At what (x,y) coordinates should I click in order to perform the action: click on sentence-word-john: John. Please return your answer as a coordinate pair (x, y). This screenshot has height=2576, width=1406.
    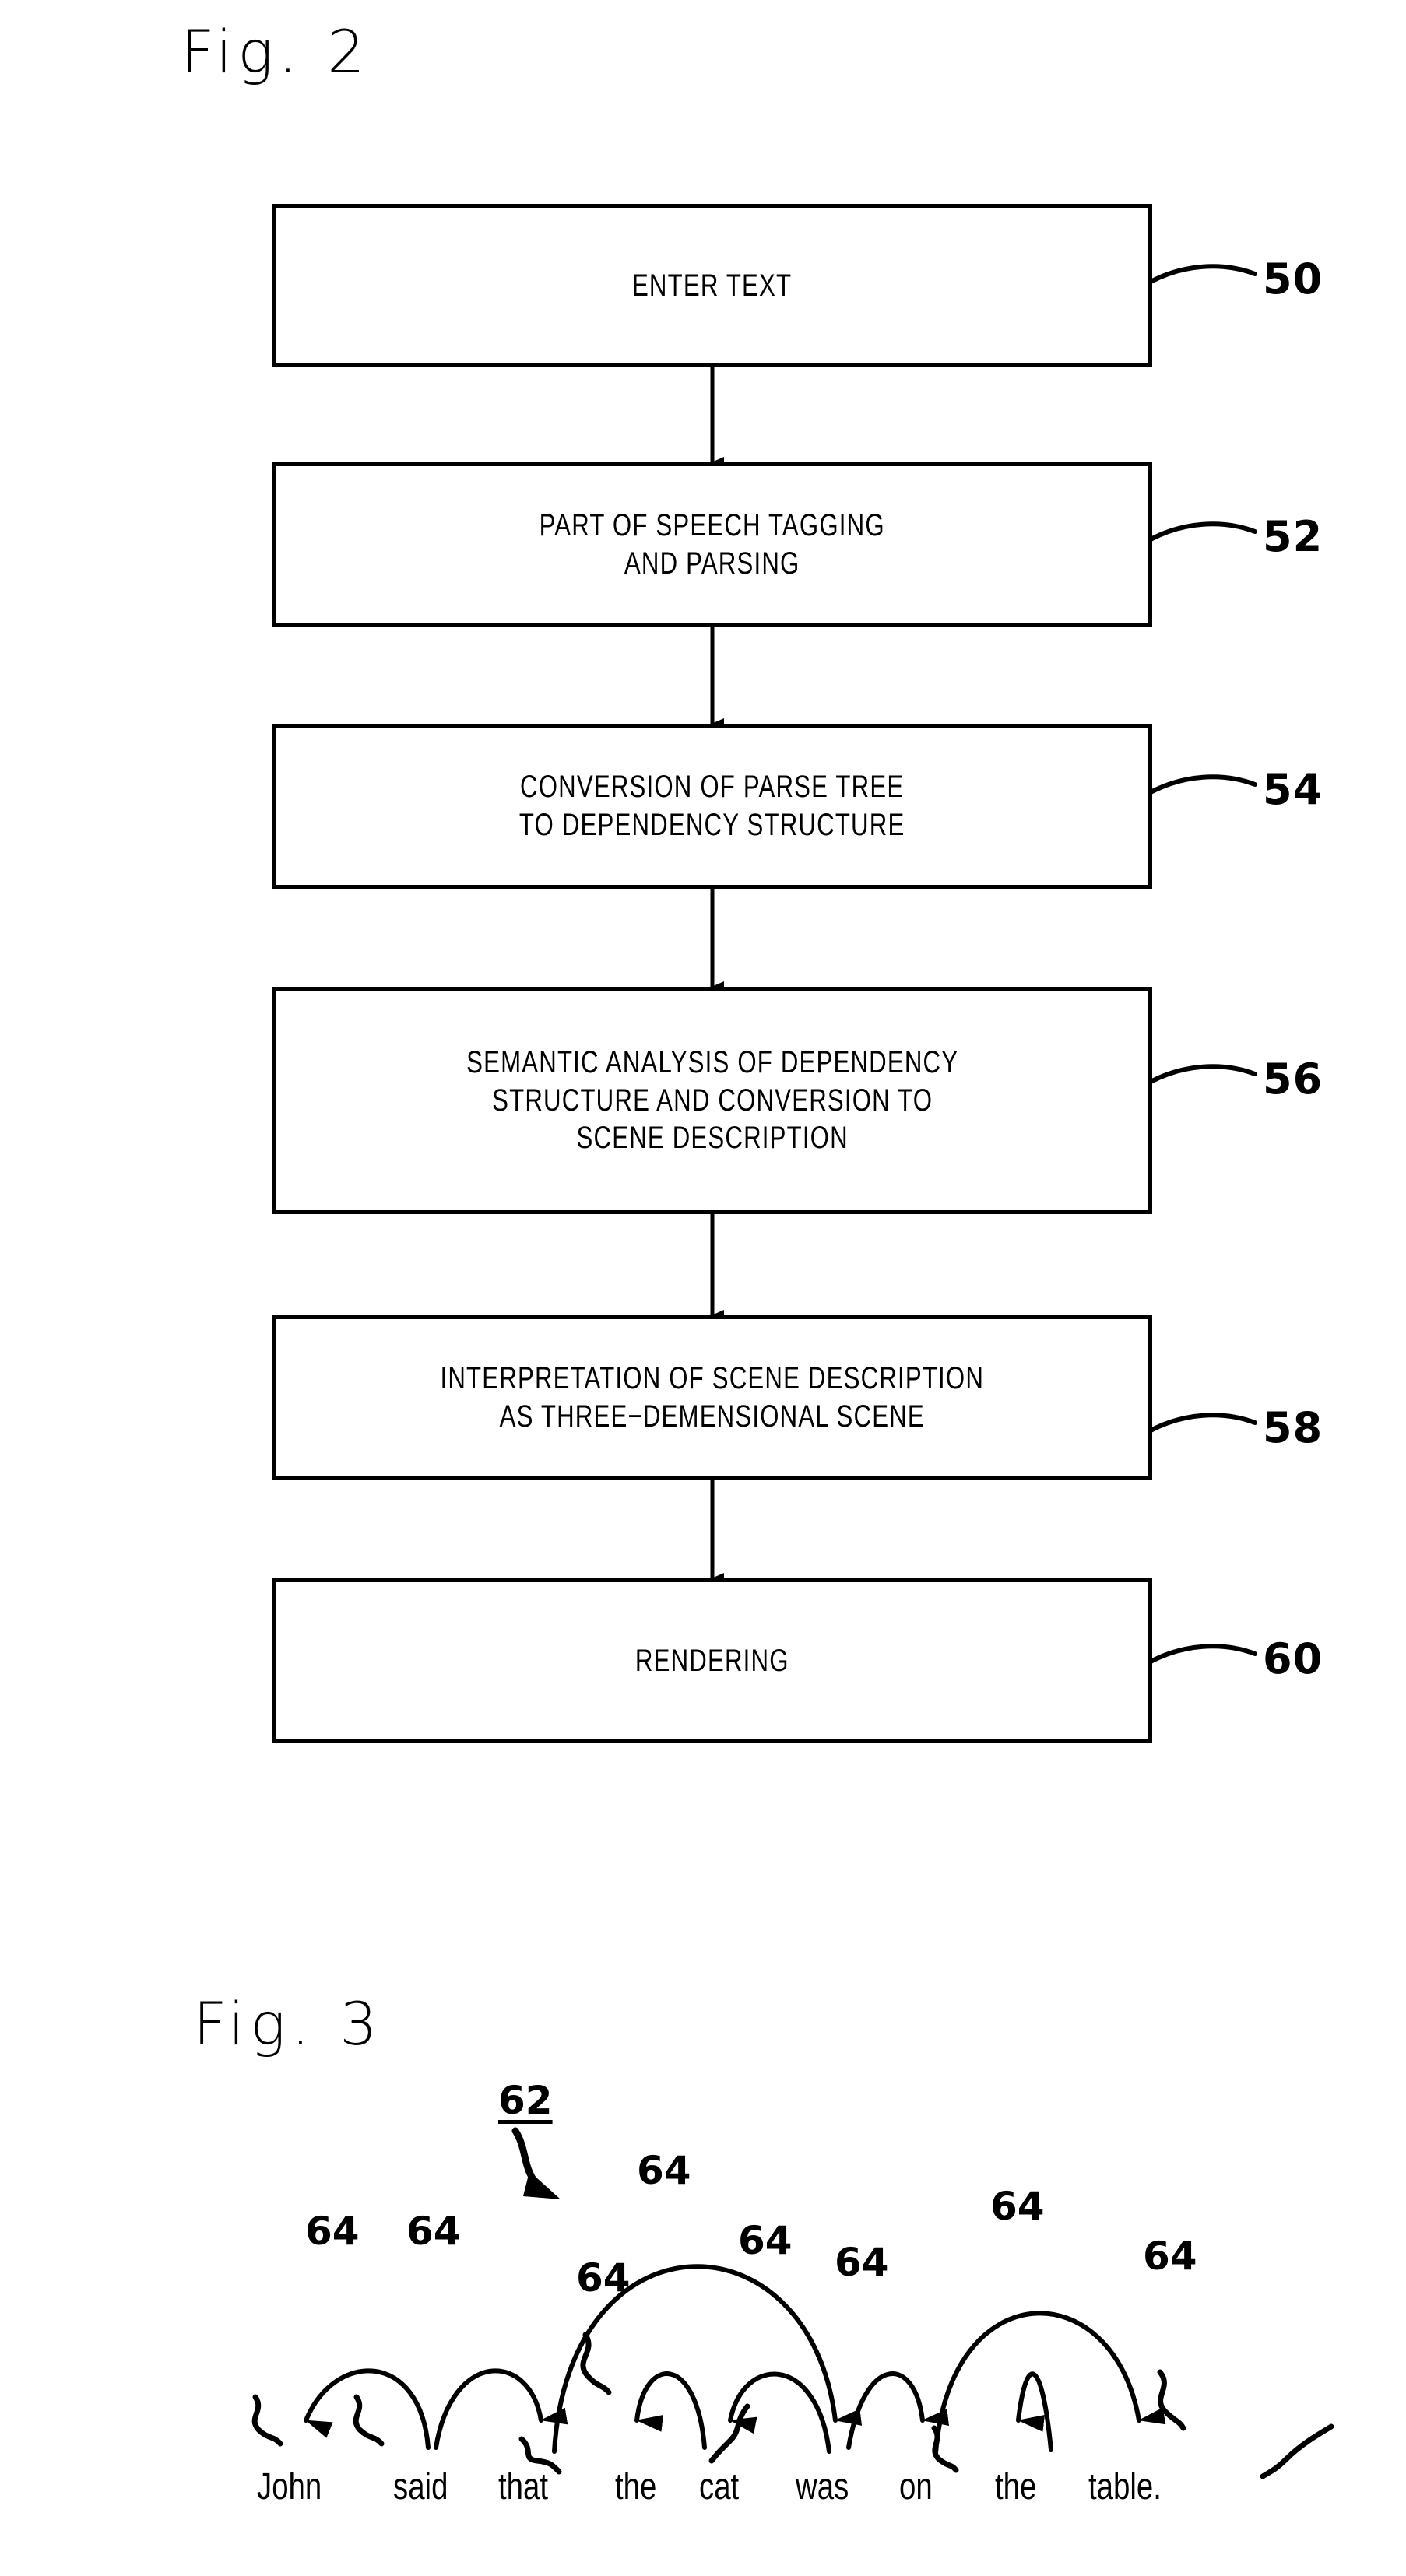
    Looking at the image, I should click on (289, 2487).